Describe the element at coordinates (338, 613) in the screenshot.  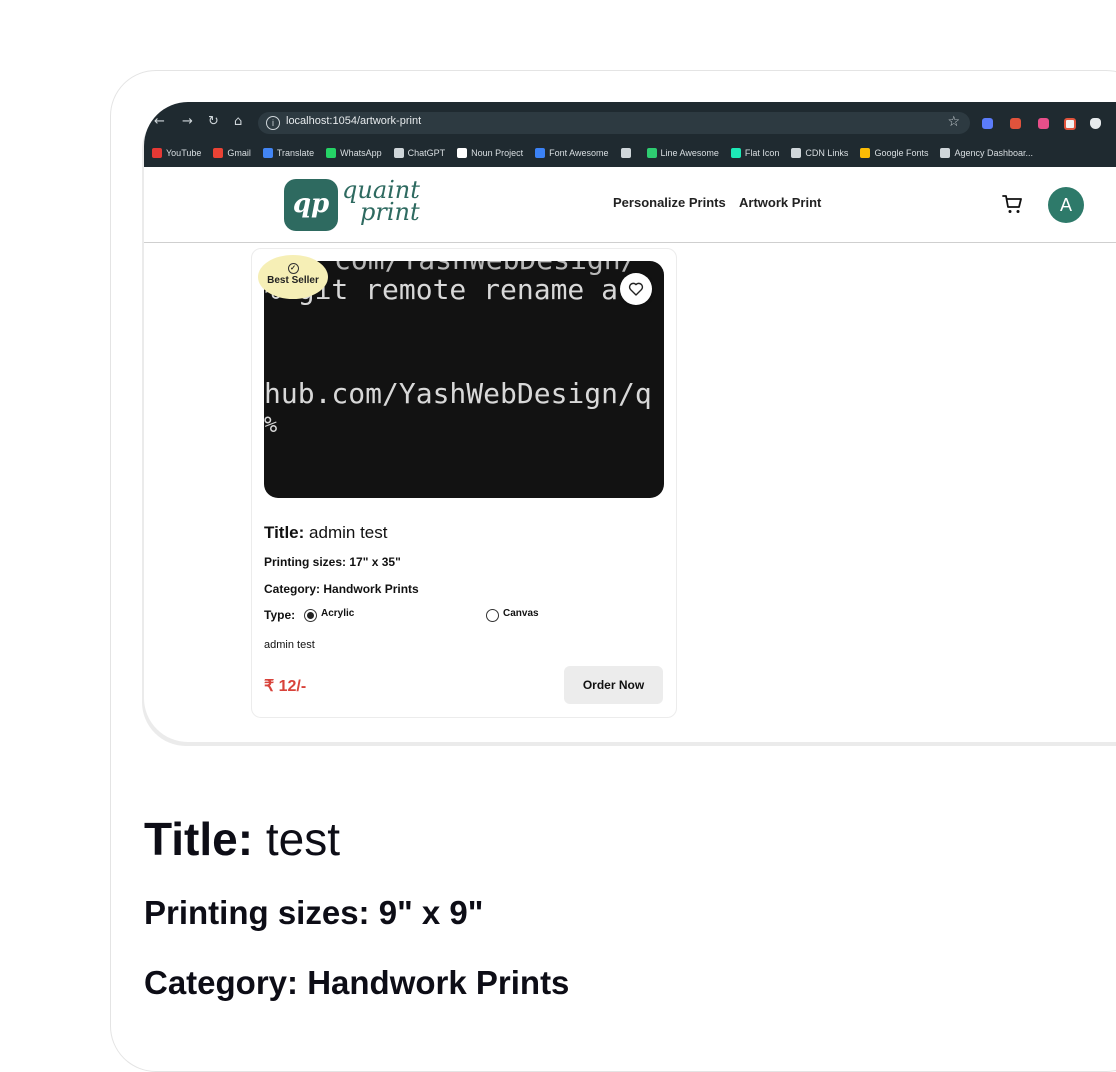
I see `radio-label: Acrylic` at that location.